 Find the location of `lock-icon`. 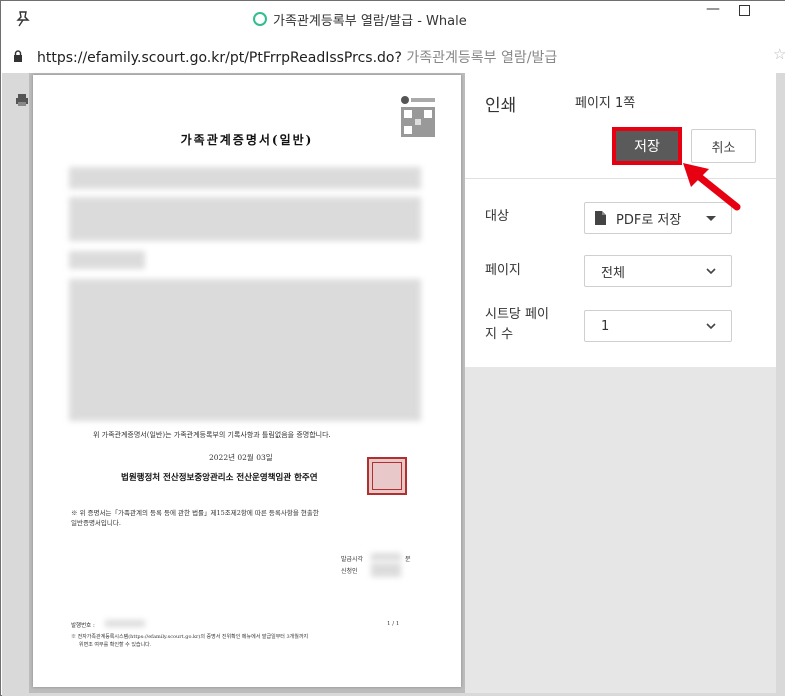

lock-icon is located at coordinates (18, 56).